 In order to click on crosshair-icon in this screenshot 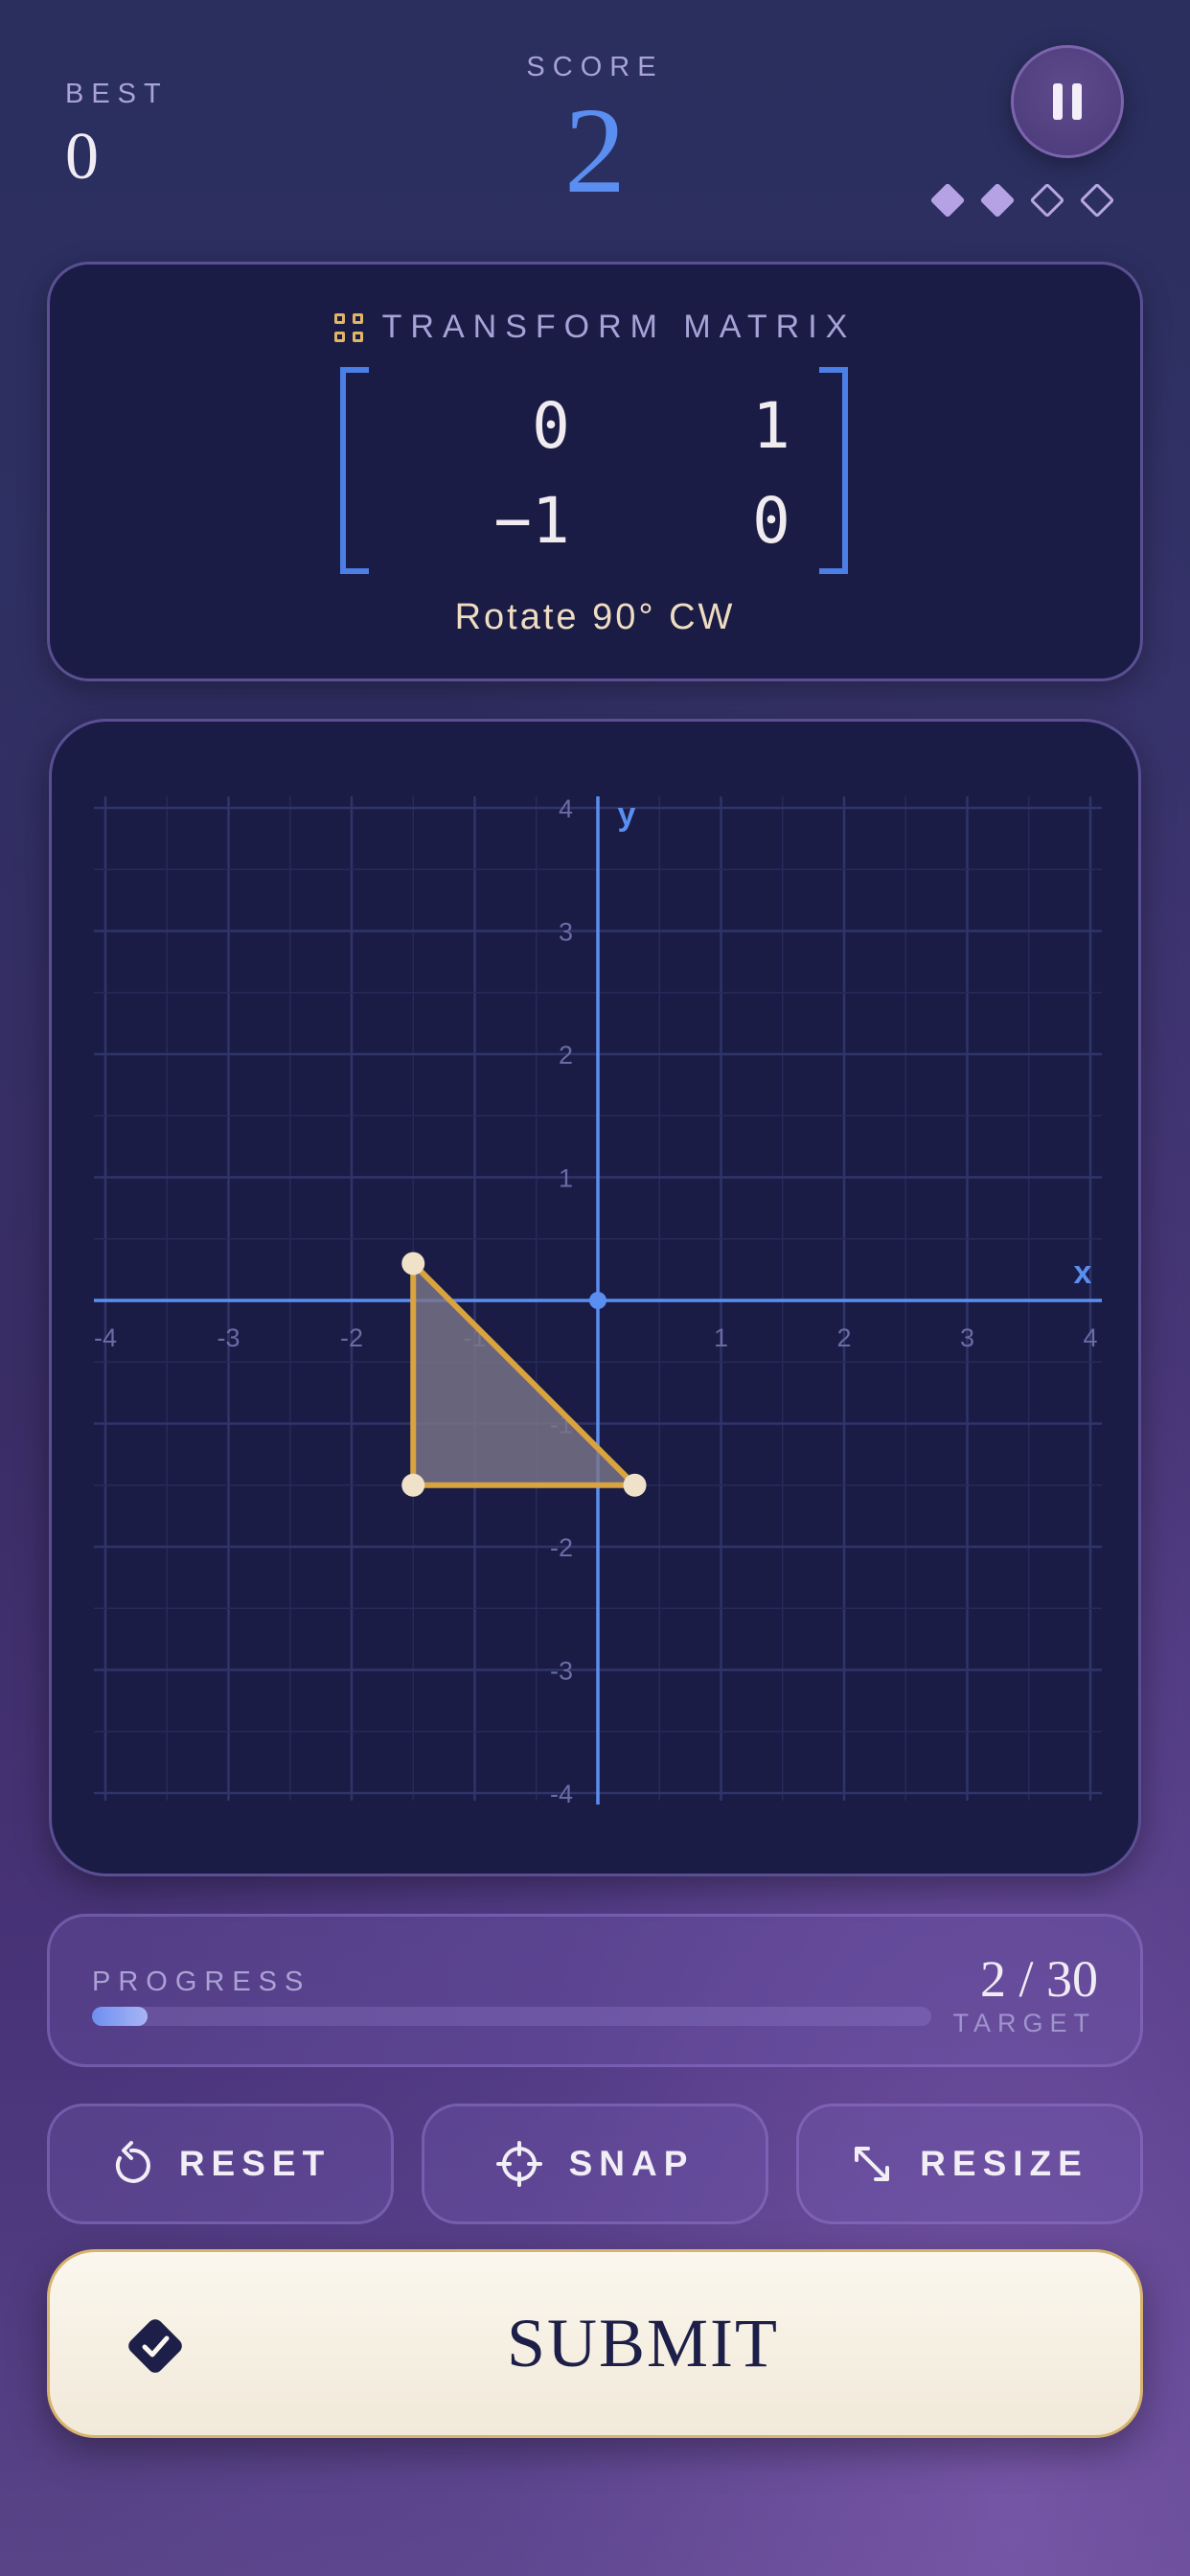, I will do `click(518, 2164)`.